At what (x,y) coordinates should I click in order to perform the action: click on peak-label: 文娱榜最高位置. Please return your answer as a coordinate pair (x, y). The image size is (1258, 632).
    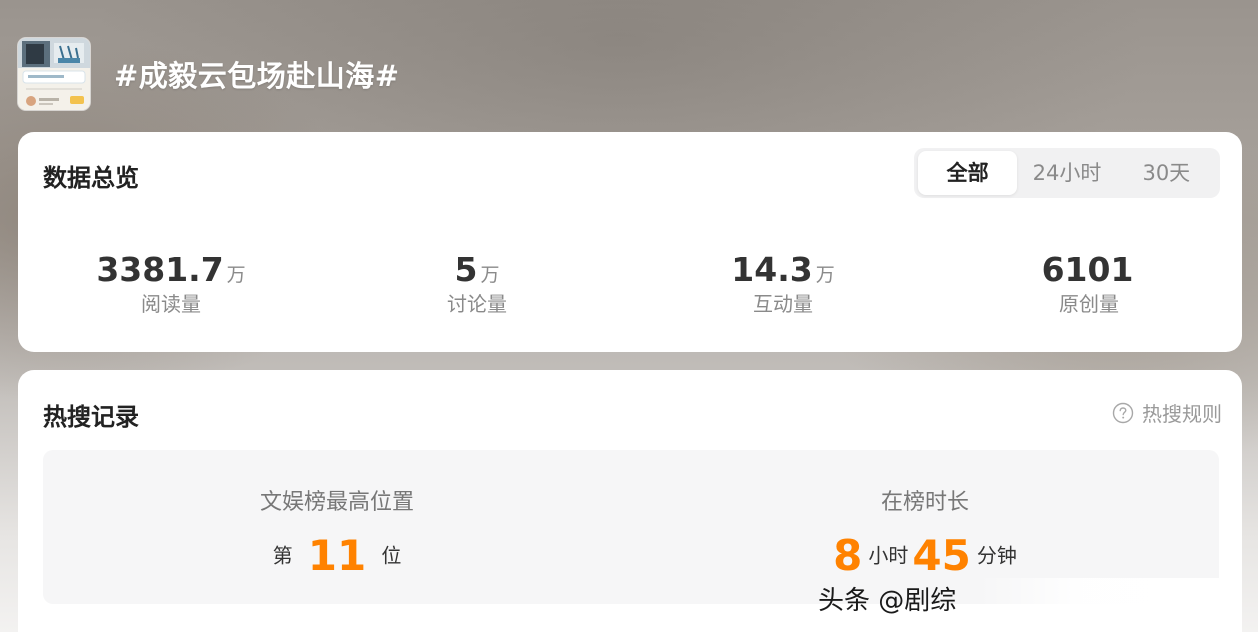
    Looking at the image, I should click on (336, 502).